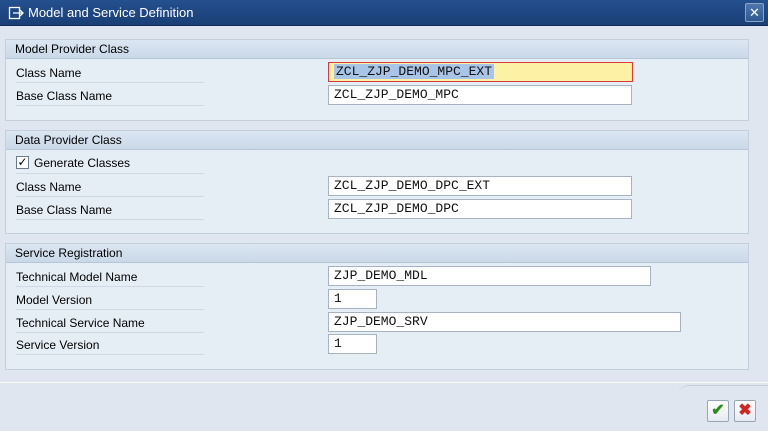  I want to click on generate-classes-label: Generate Classes, so click(82, 163).